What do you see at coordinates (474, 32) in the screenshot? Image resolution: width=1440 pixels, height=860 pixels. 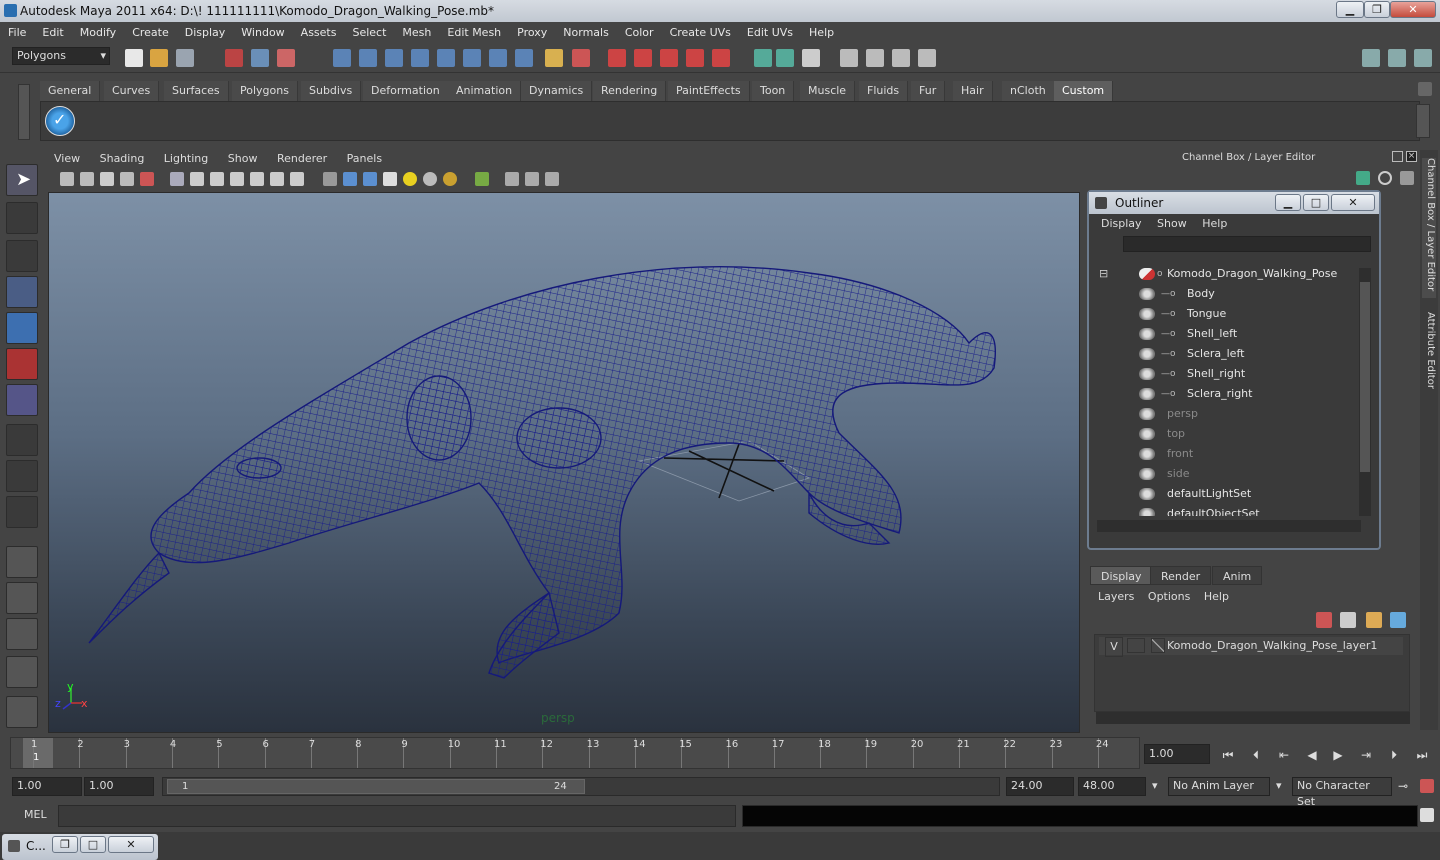 I see `menu-edit-mesh: Edit Mesh` at bounding box center [474, 32].